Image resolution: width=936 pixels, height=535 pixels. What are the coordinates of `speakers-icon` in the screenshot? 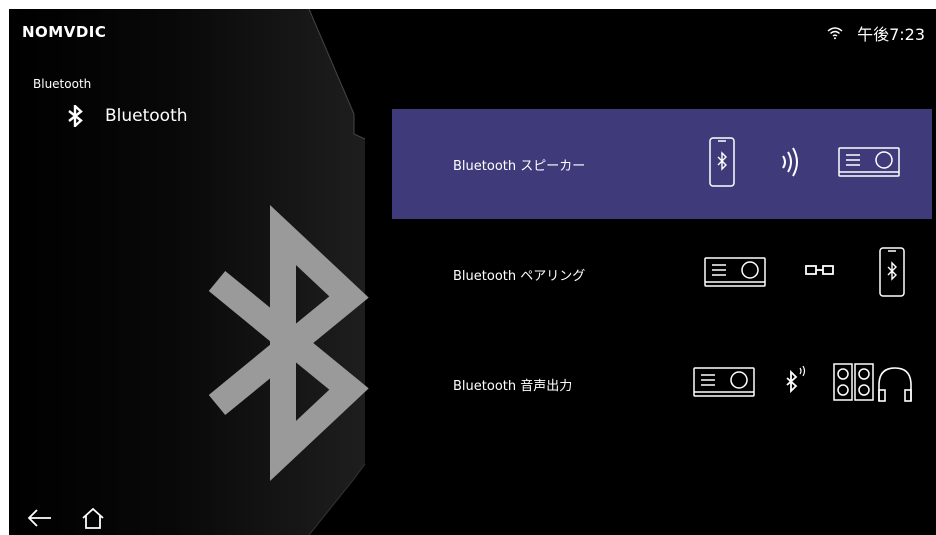 It's located at (853, 382).